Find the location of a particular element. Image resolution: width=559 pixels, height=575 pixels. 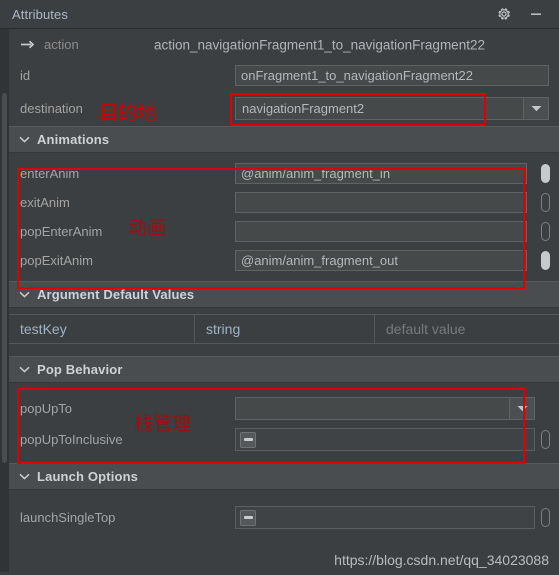

table-row: testKey string default value is located at coordinates (284, 329).